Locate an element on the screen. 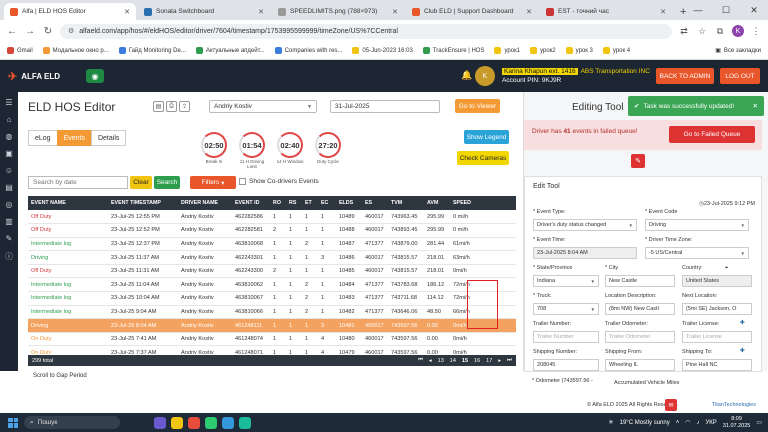 This screenshot has height=432, width=768. bookmark-item: урок1 is located at coordinates (507, 50).